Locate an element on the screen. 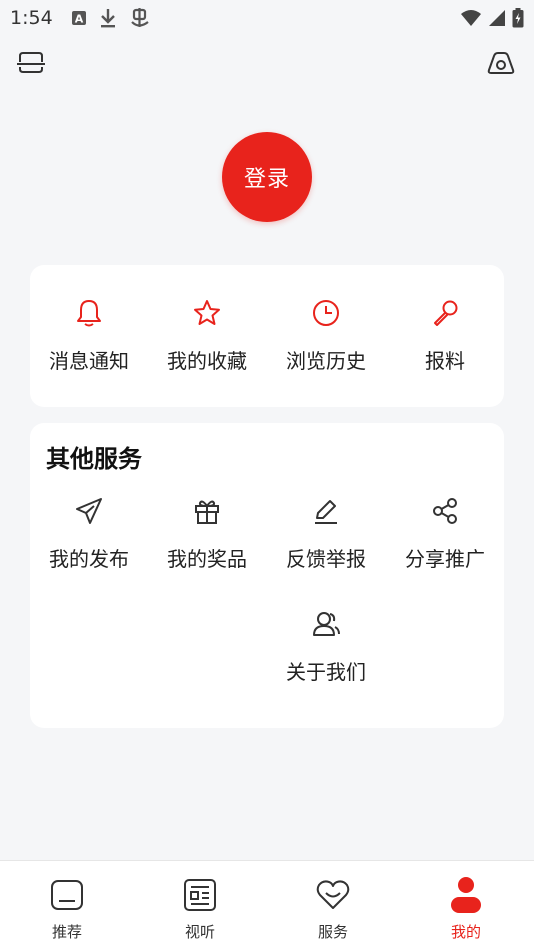  service-label: 分享推广 is located at coordinates (445, 559).